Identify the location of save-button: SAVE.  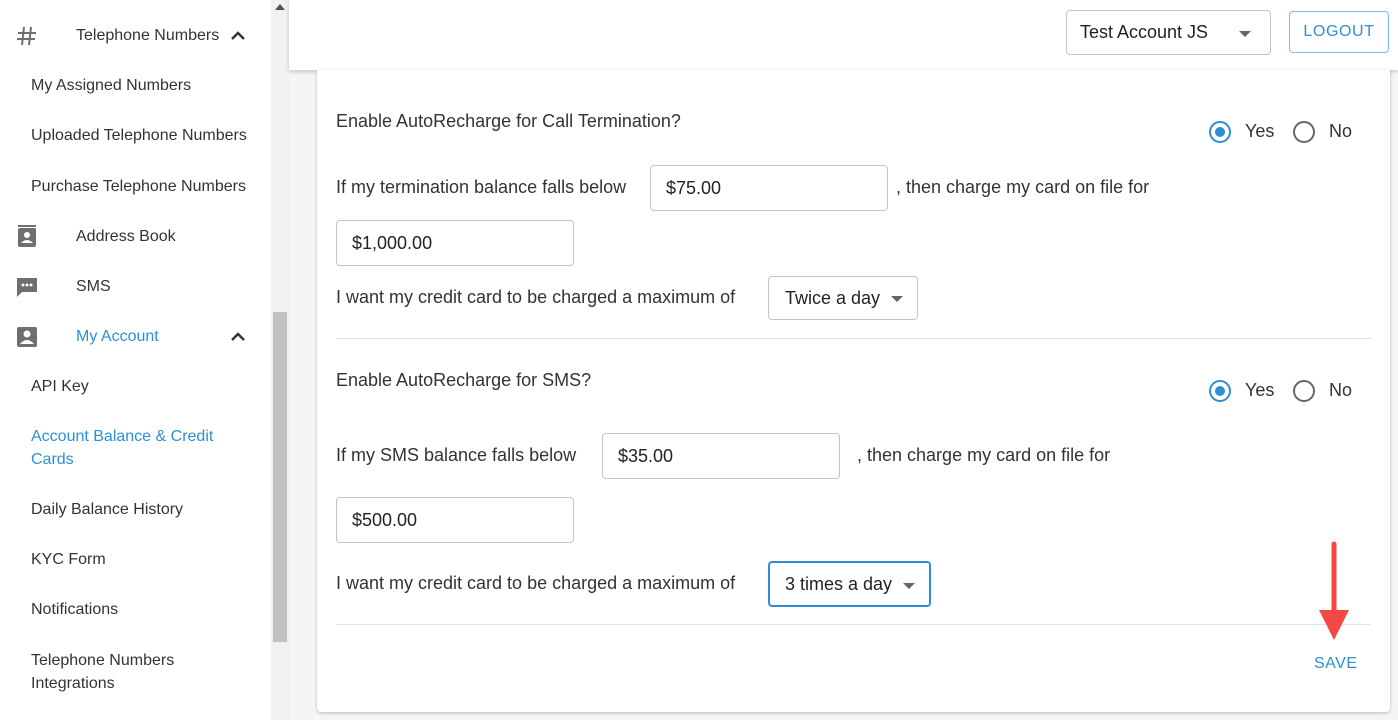
(1336, 664).